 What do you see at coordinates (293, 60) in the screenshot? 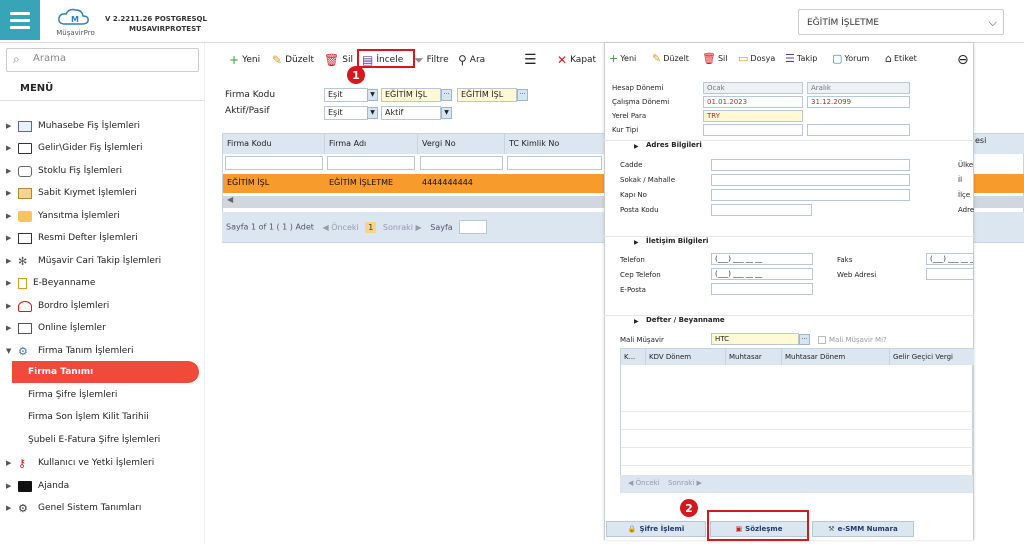
I see `edit-button: ✎ Düzelt` at bounding box center [293, 60].